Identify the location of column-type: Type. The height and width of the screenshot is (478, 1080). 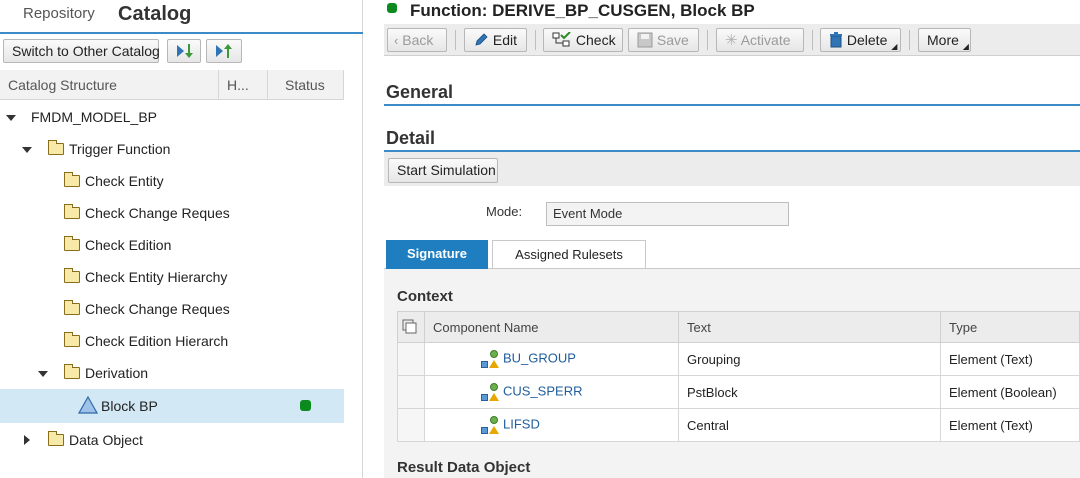
(1010, 327).